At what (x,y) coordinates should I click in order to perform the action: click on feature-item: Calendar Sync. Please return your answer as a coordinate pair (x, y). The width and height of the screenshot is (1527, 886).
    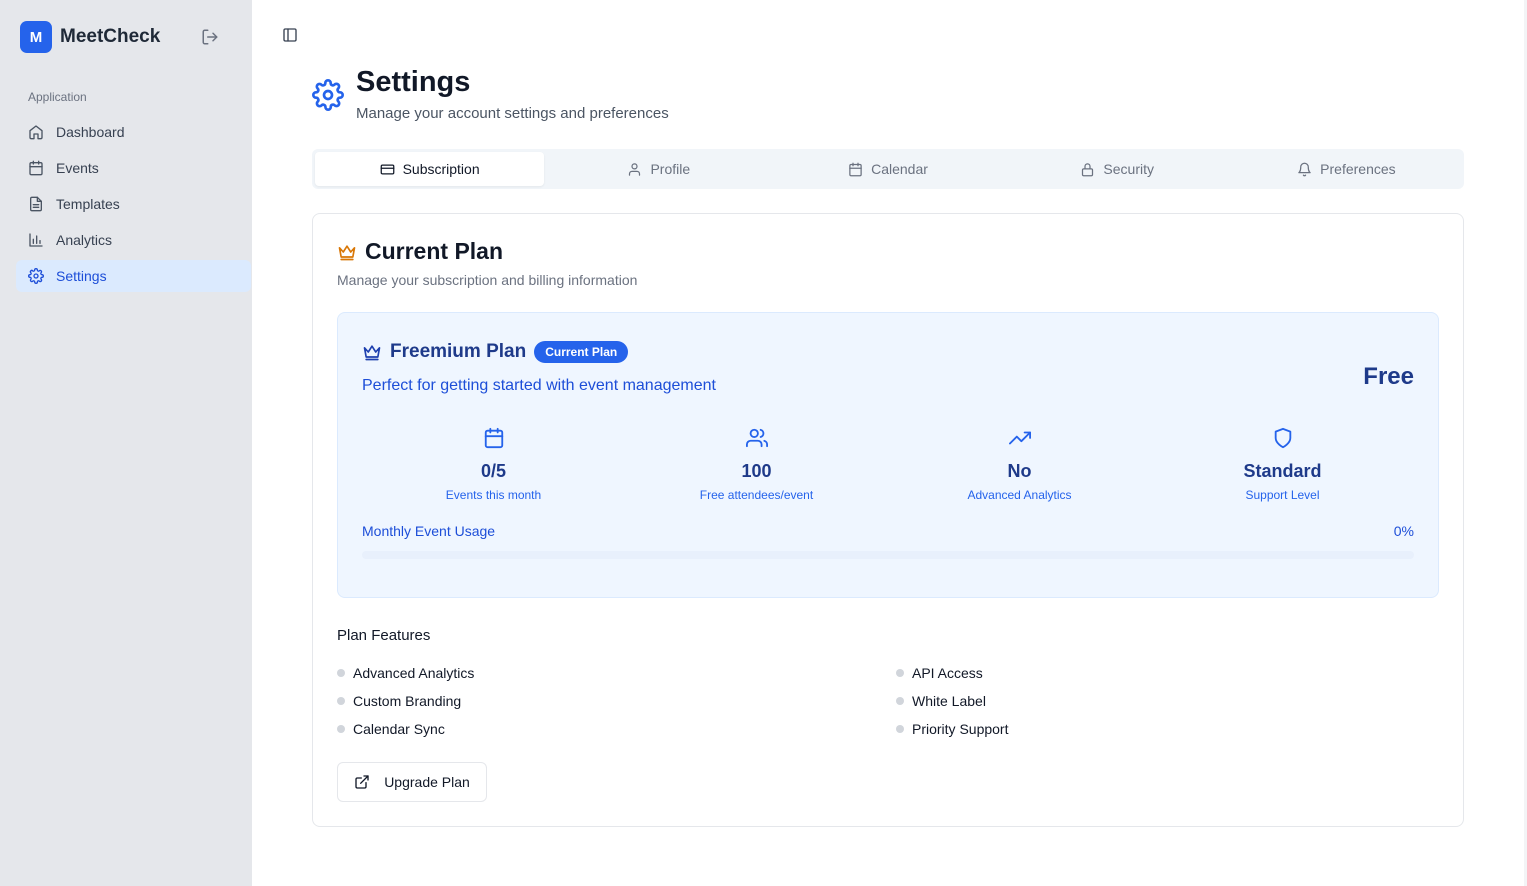
    Looking at the image, I should click on (616, 729).